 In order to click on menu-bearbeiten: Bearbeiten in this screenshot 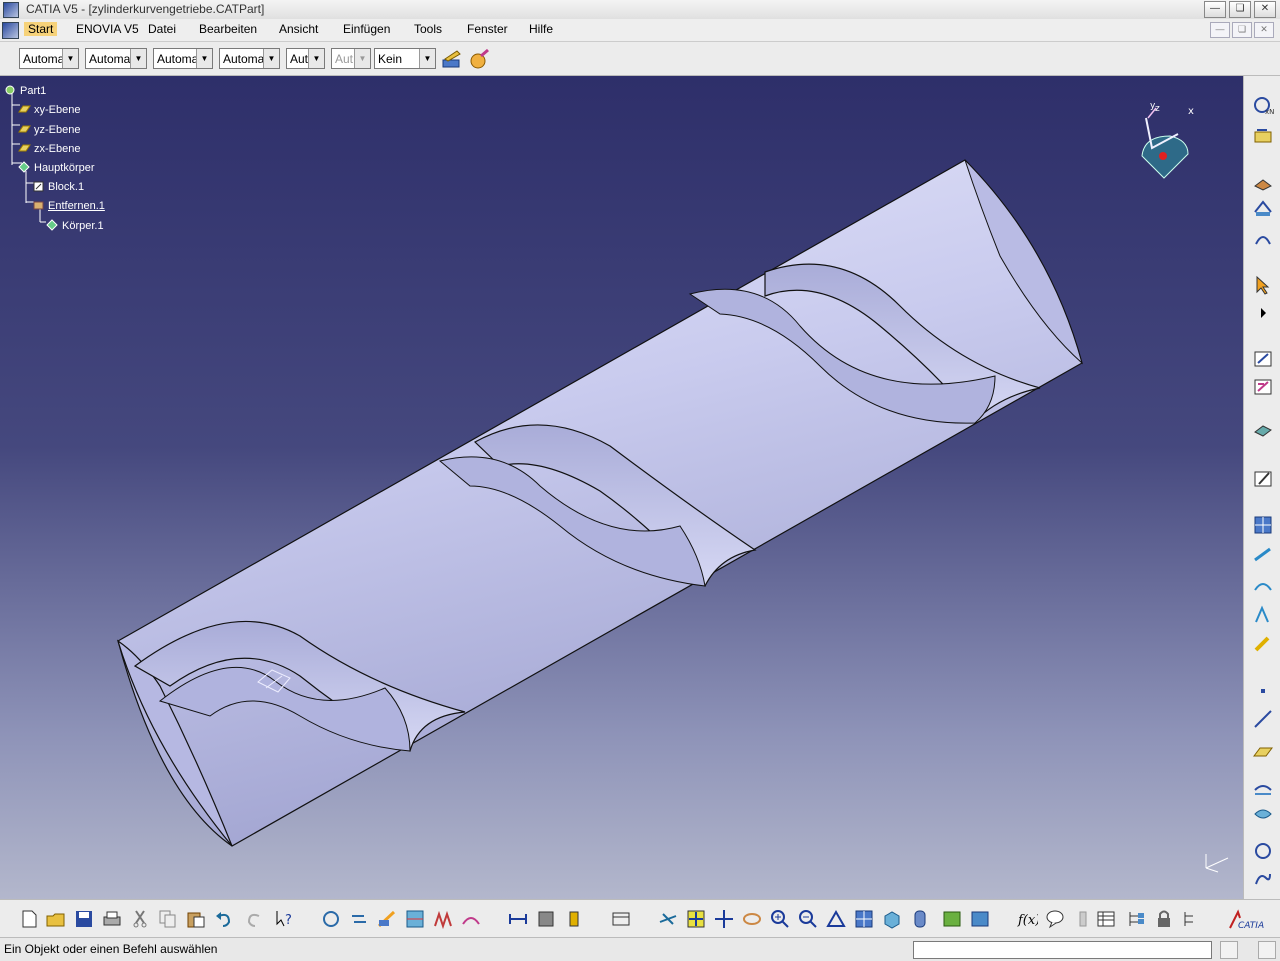, I will do `click(228, 29)`.